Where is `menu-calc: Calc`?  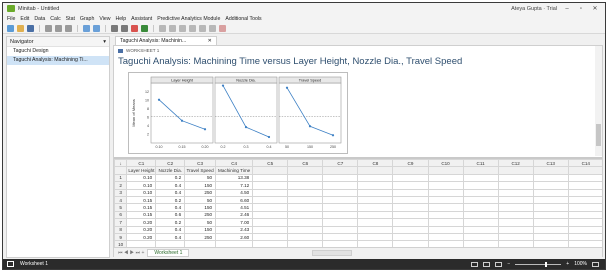 menu-calc: Calc is located at coordinates (55, 19).